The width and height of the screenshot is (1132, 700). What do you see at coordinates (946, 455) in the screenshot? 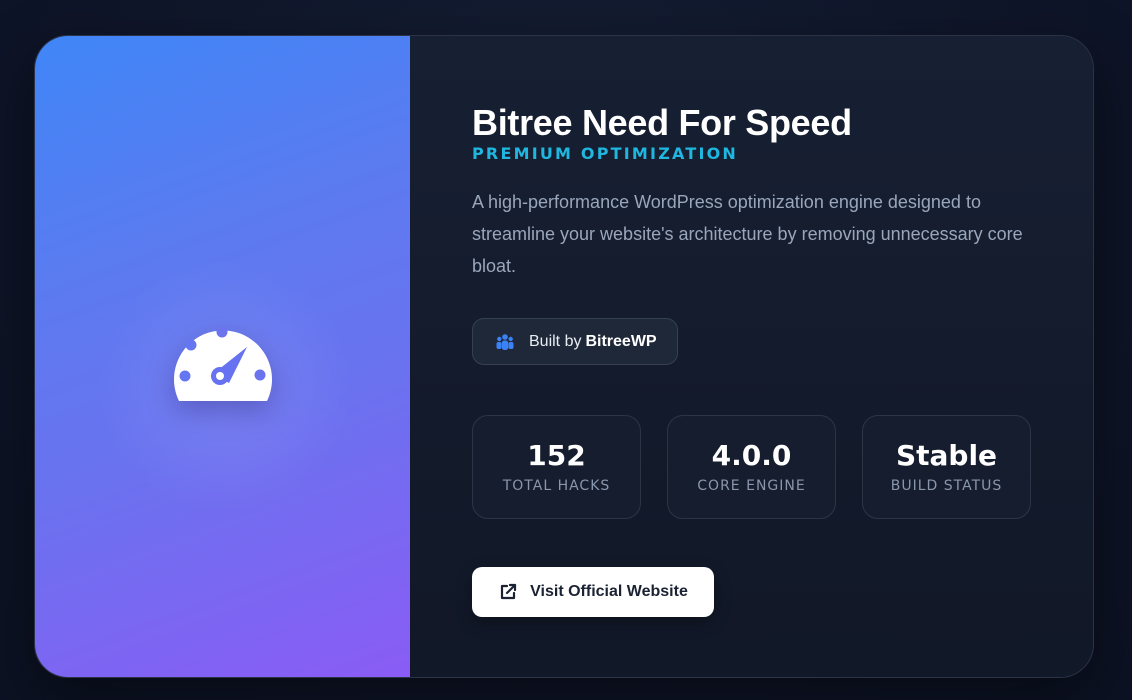
I see `stat-value: Stable` at bounding box center [946, 455].